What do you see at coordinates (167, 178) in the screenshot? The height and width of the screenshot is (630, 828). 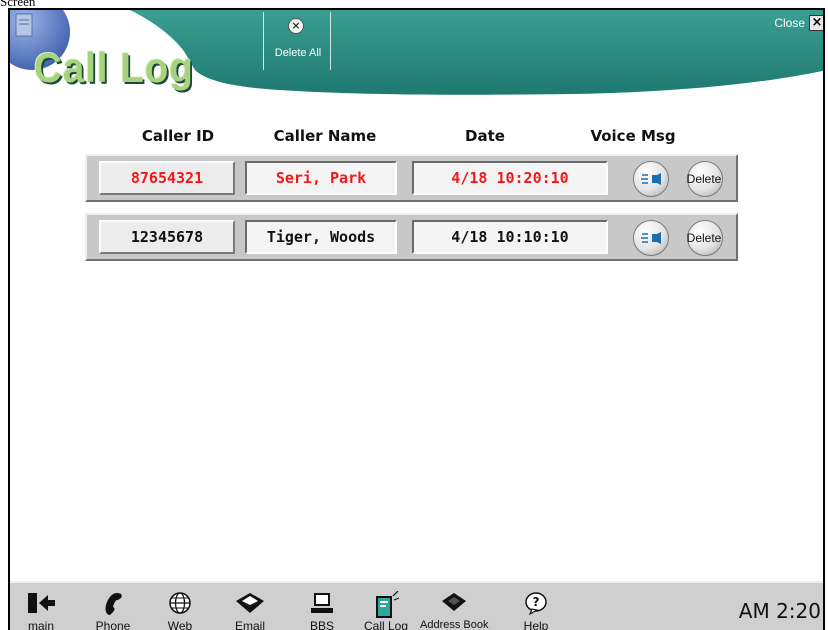 I see `caller-id-cell: 87654321` at bounding box center [167, 178].